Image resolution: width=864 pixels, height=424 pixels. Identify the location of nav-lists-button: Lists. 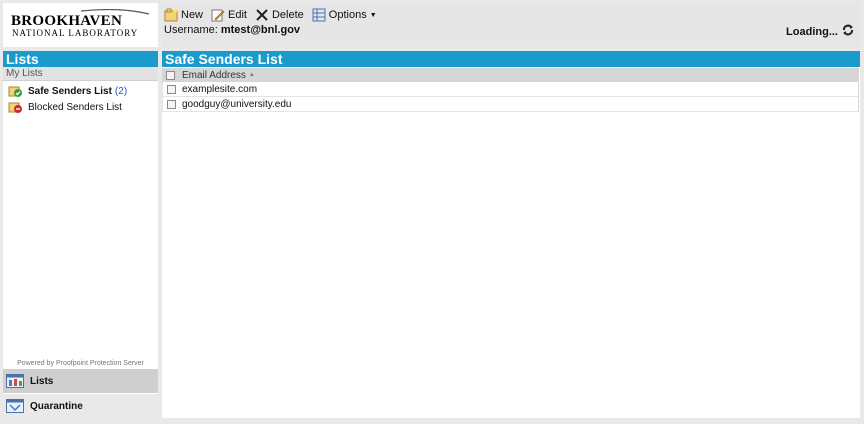
(80, 381).